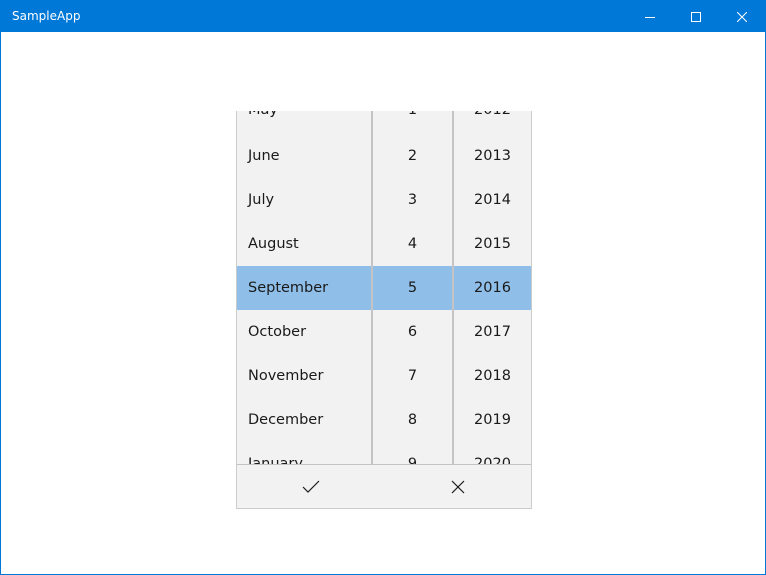 The width and height of the screenshot is (766, 575). What do you see at coordinates (304, 376) in the screenshot?
I see `month-item: November` at bounding box center [304, 376].